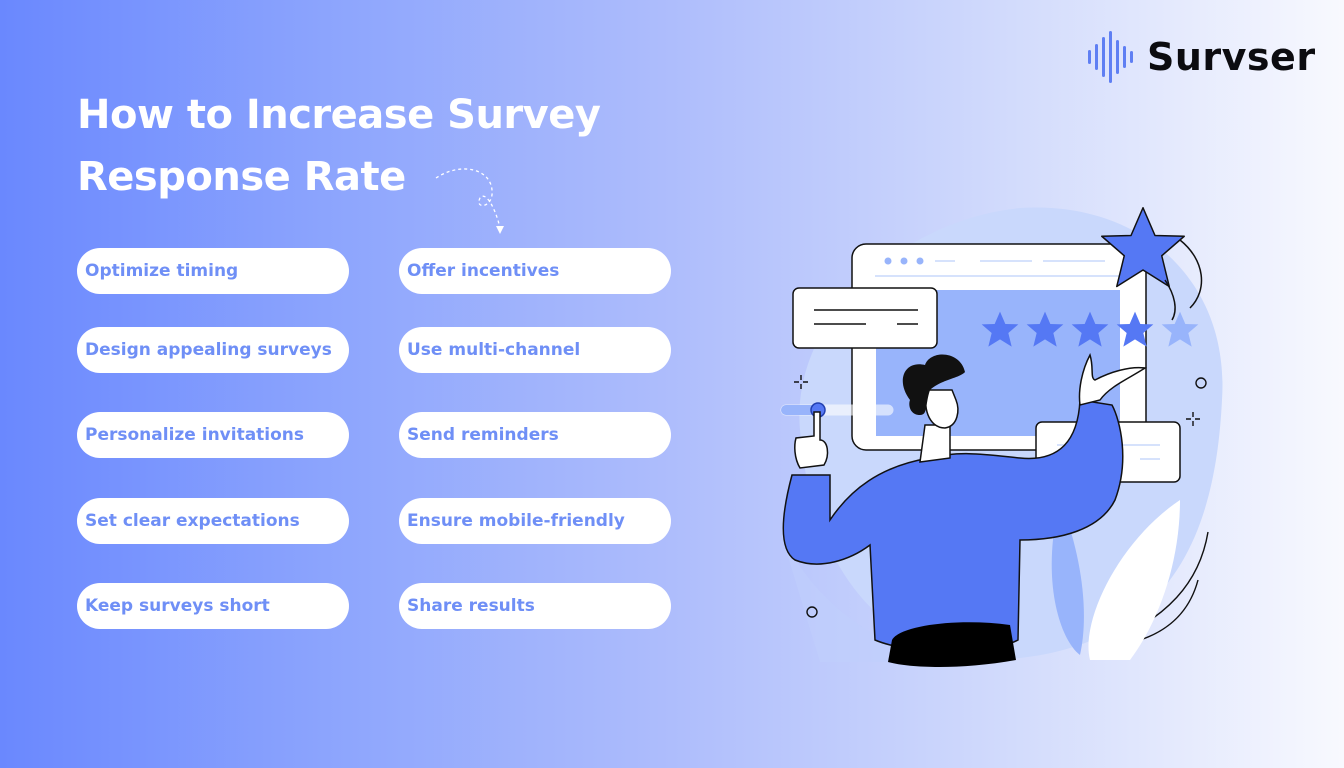 The image size is (1344, 768). I want to click on tip-label: Set clear expectations, so click(192, 521).